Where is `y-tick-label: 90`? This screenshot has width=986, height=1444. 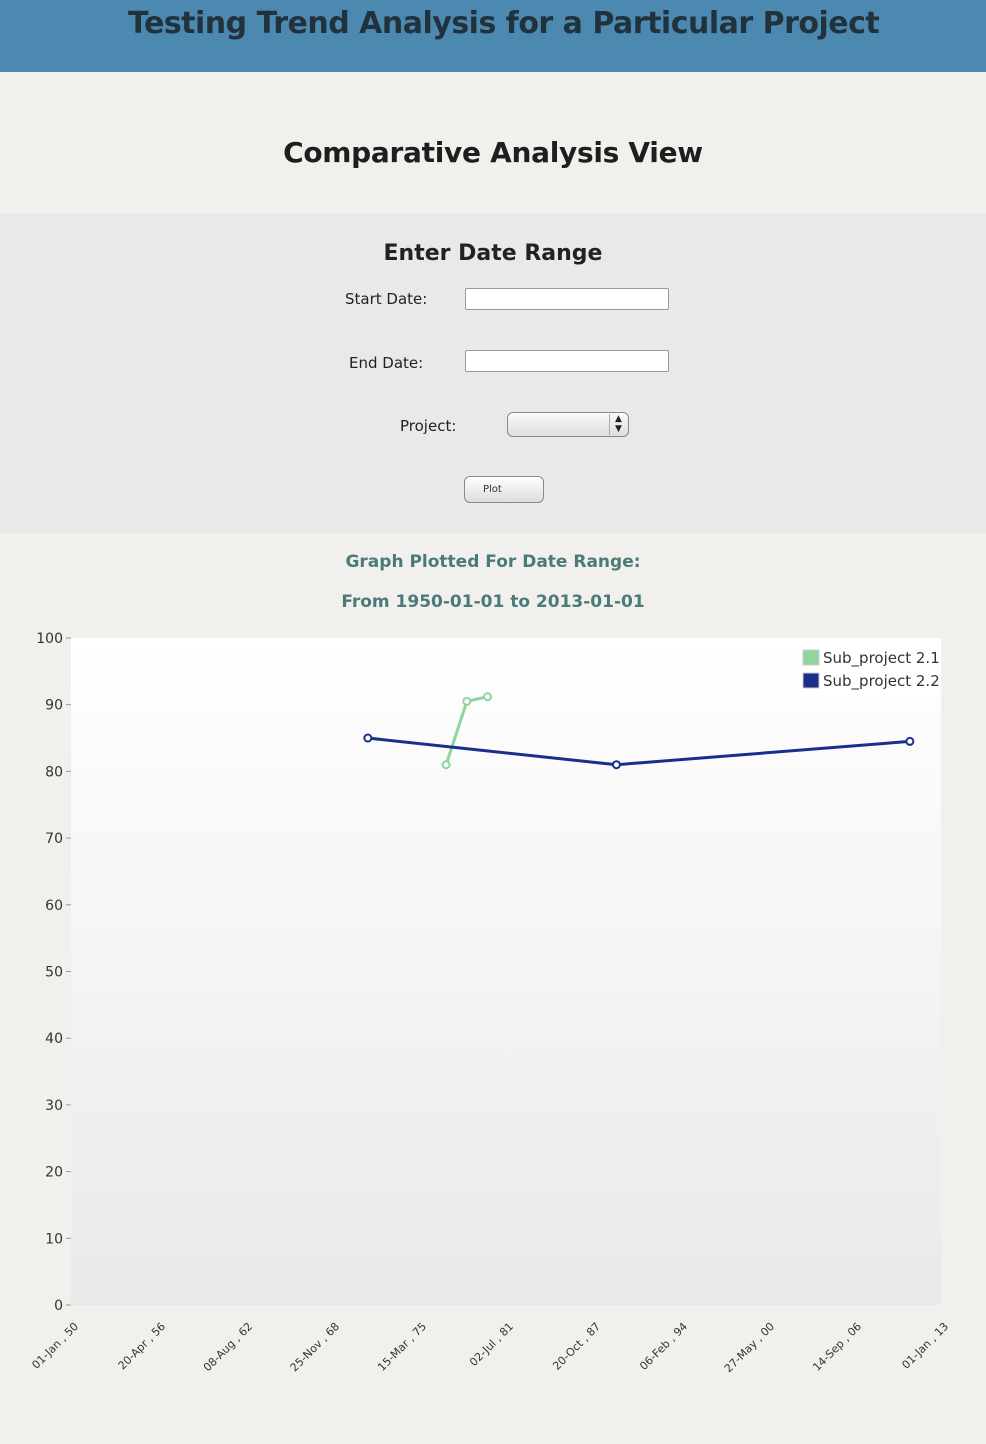
y-tick-label: 90 is located at coordinates (54, 706).